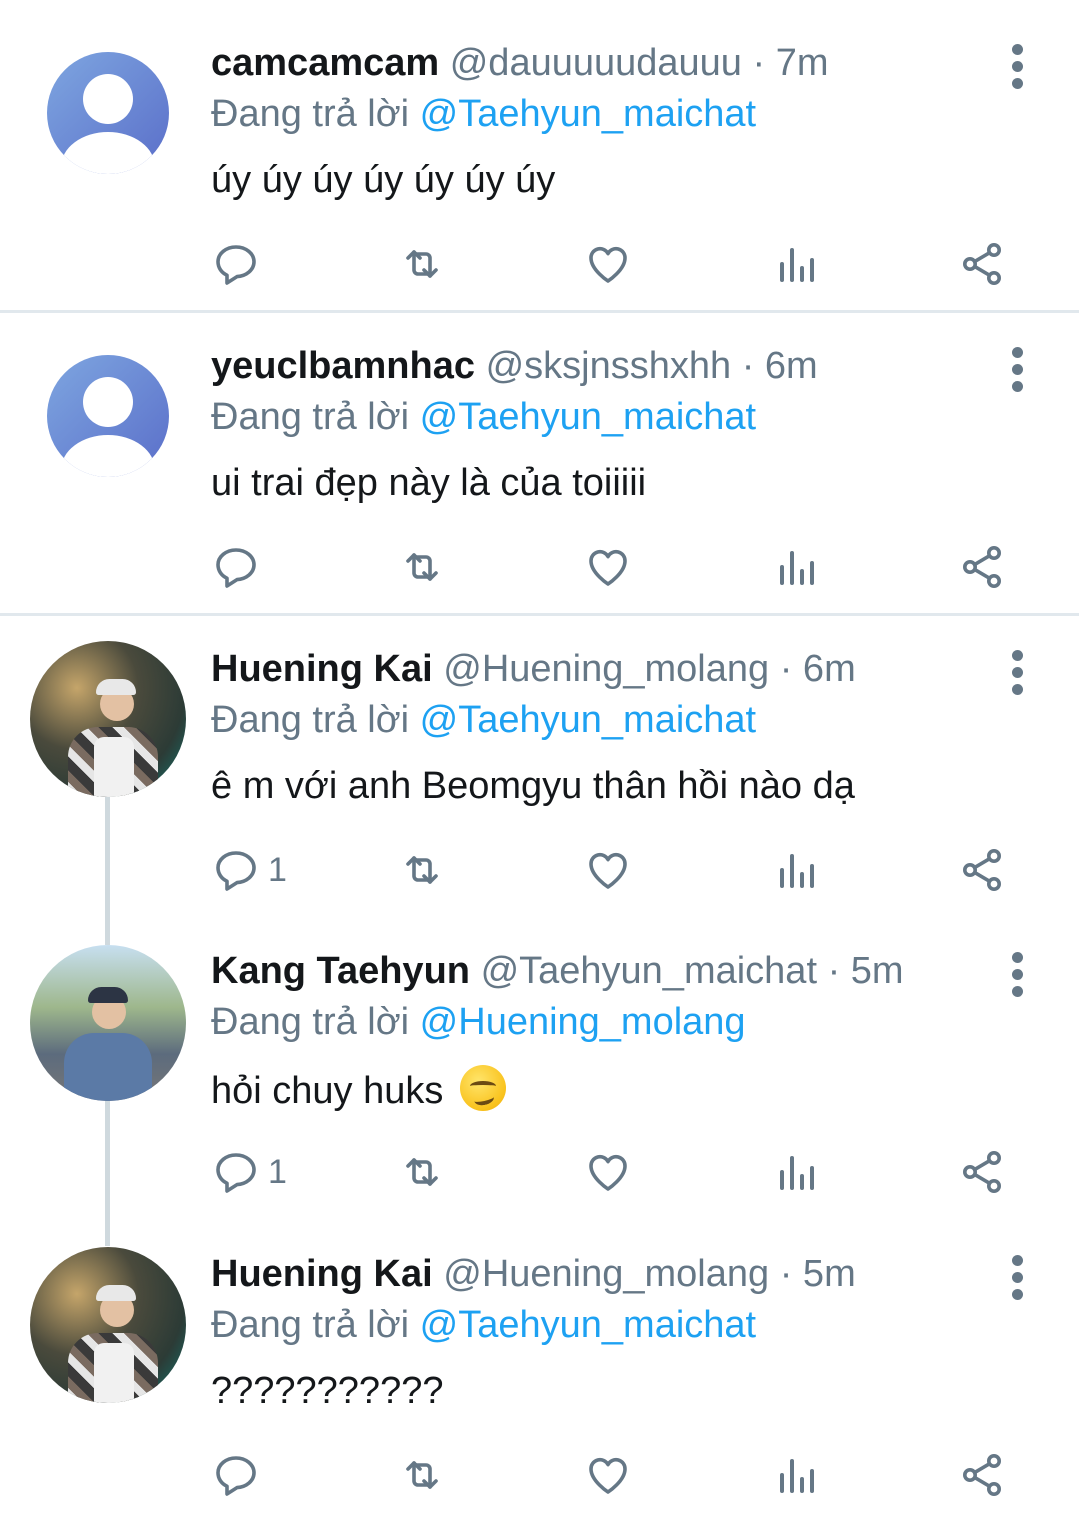 The width and height of the screenshot is (1079, 1517). Describe the element at coordinates (583, 1022) in the screenshot. I see `mention-link: @Huening_molang` at that location.